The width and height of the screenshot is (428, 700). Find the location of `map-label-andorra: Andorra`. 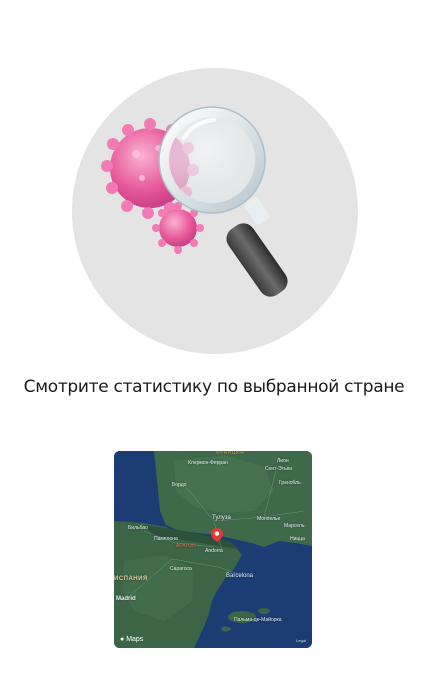

map-label-andorra: Andorra is located at coordinates (214, 551).